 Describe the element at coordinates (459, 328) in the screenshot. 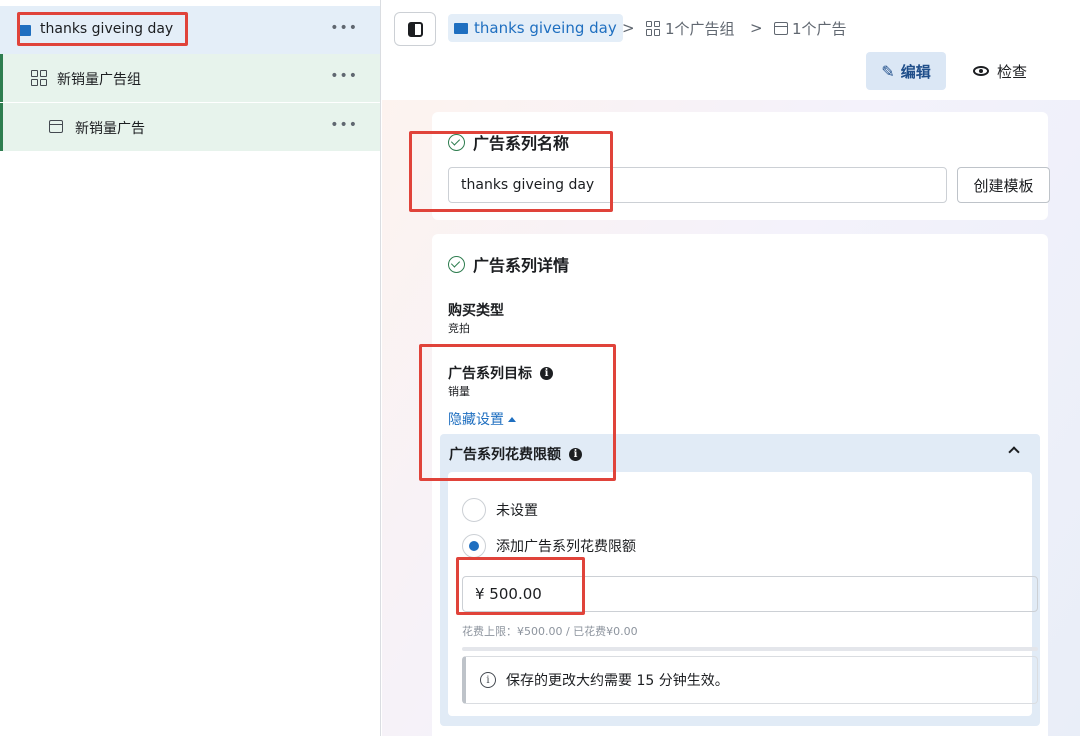

I see `buy-type-value: 竞拍` at that location.